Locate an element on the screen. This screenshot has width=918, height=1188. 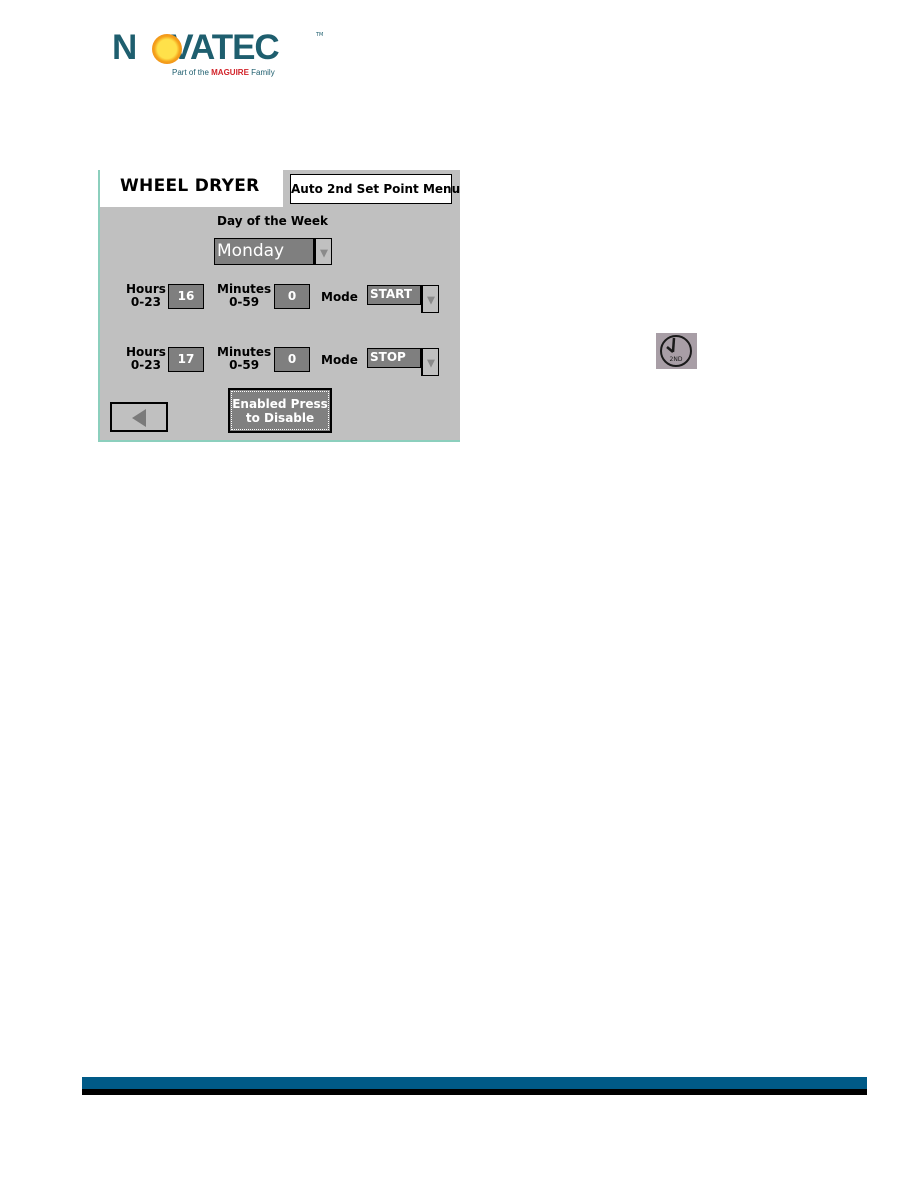
logo-wordmark: N VATEC is located at coordinates (196, 48).